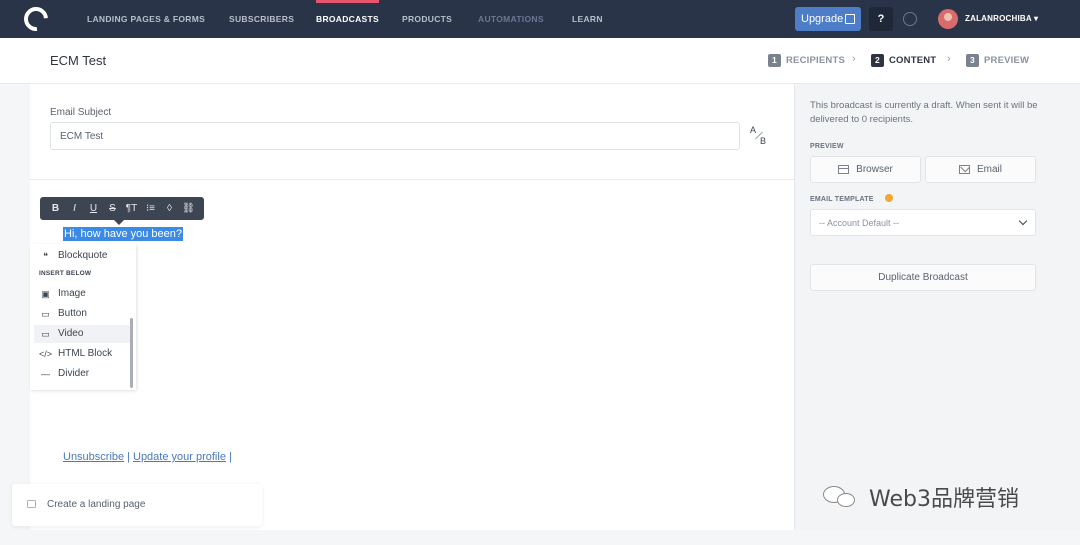 The height and width of the screenshot is (545, 1080). Describe the element at coordinates (146, 19) in the screenshot. I see `nav-landing-pages-forms: LANDING PAGES & FORMS` at that location.